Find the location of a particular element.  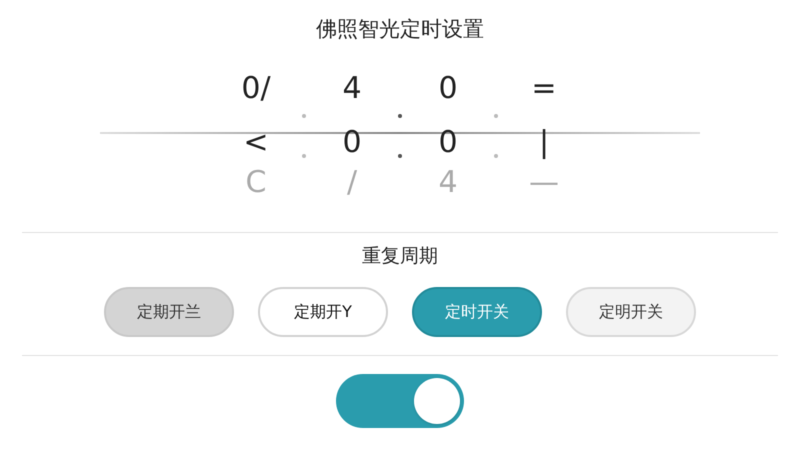

picker-value: | is located at coordinates (544, 143).